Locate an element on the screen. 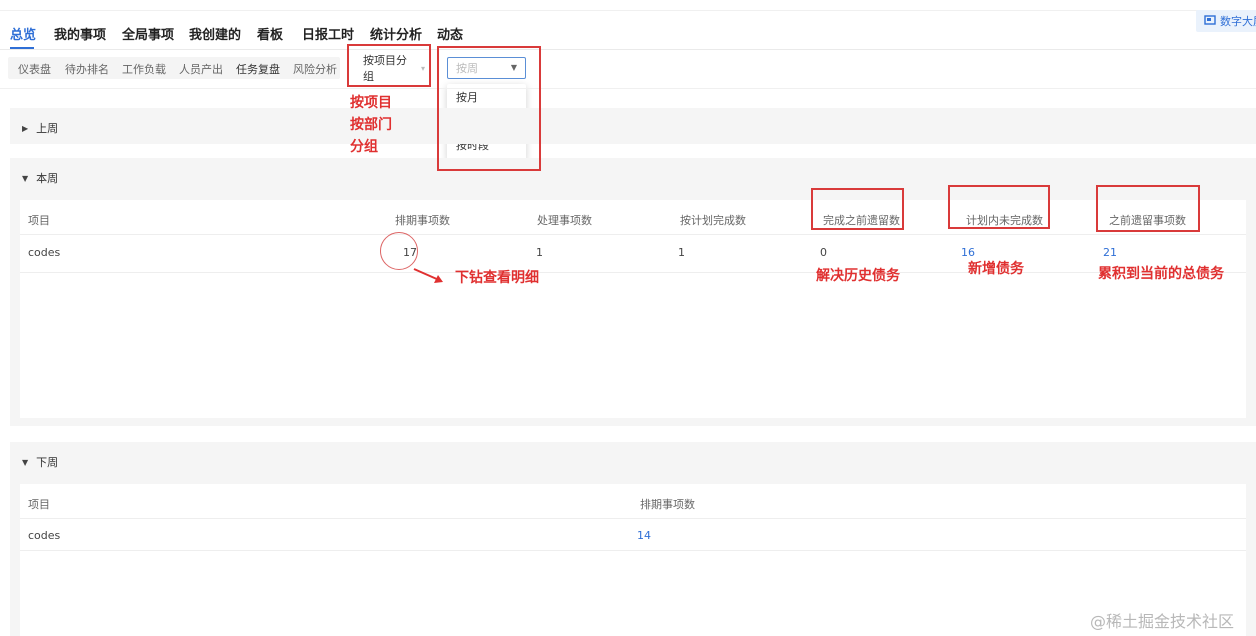  tab-overview: 总览 is located at coordinates (23, 33).